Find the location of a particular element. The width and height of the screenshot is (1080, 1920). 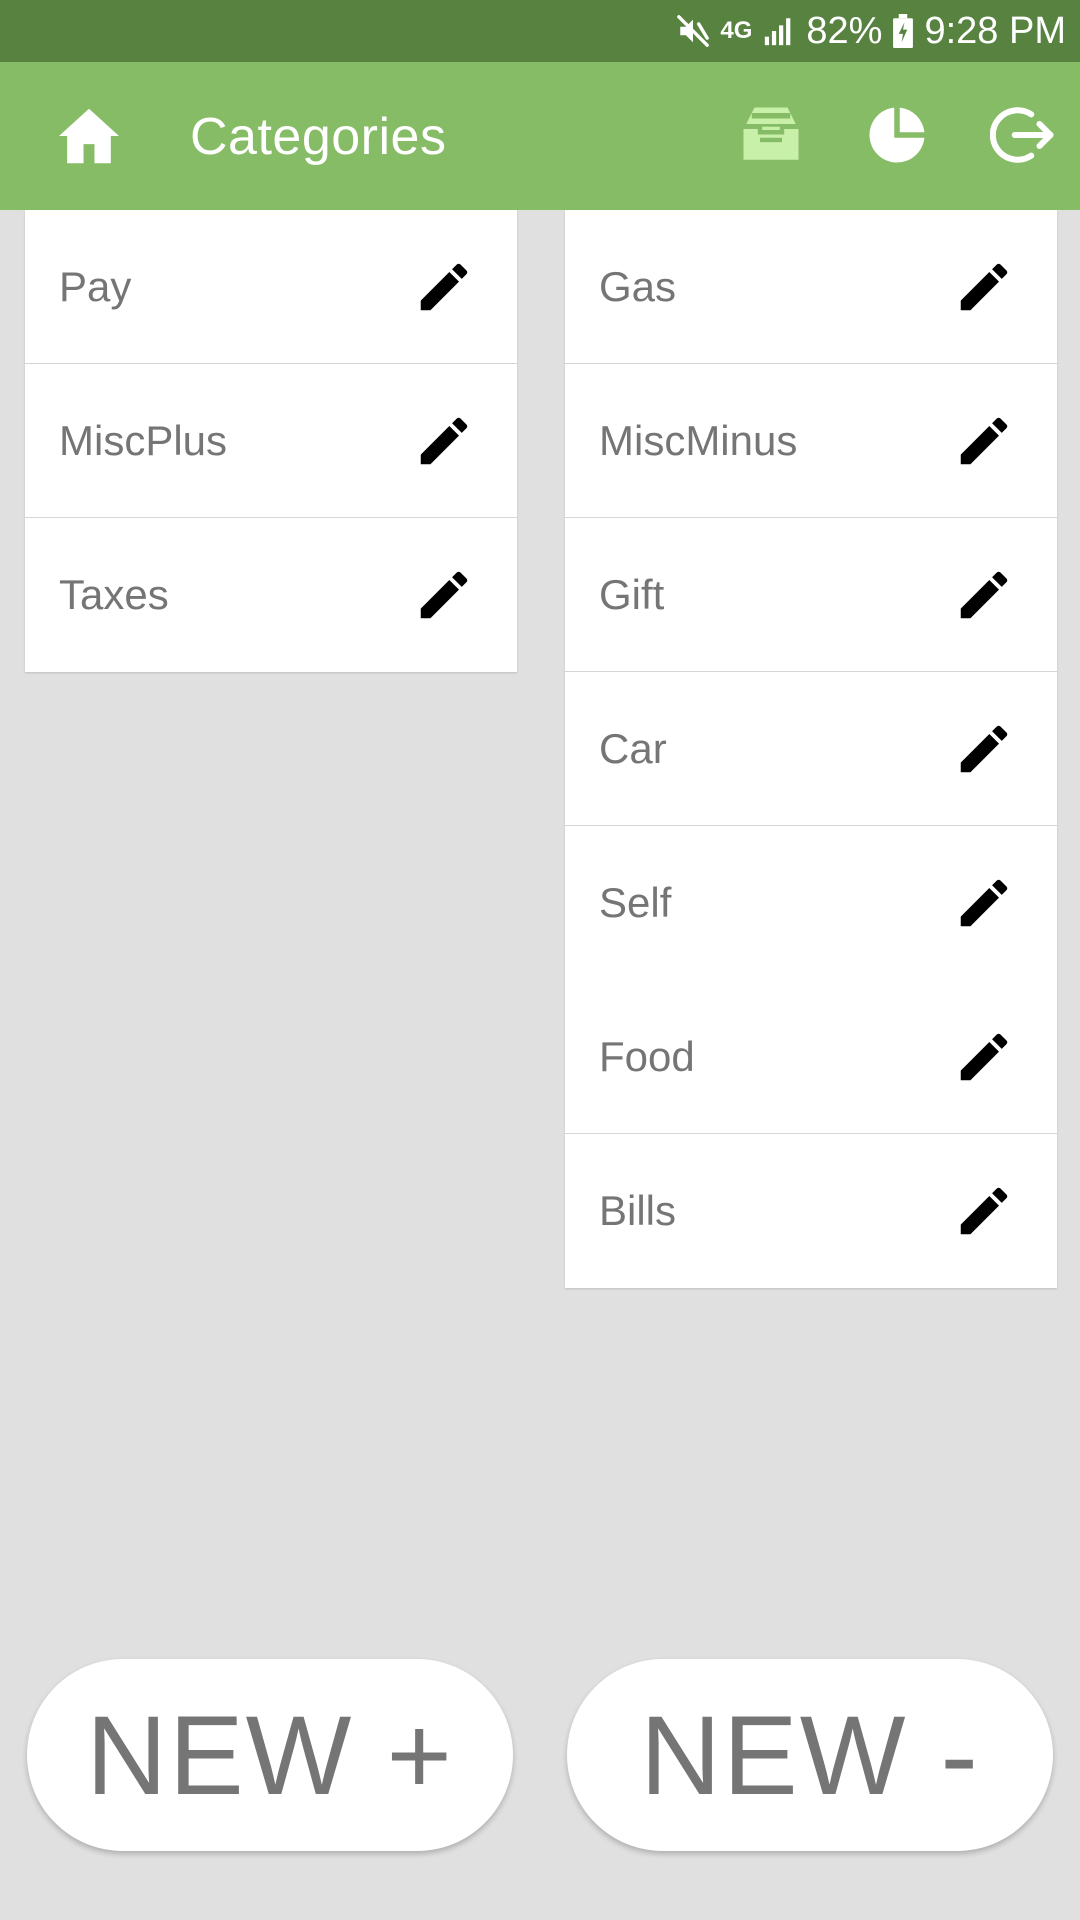

status-bar: 4G 82% 9:28 PM is located at coordinates (540, 31).